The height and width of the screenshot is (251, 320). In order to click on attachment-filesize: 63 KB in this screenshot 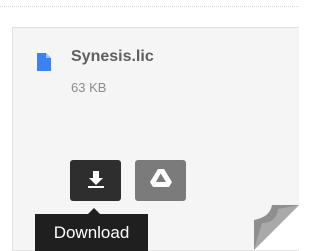, I will do `click(89, 87)`.